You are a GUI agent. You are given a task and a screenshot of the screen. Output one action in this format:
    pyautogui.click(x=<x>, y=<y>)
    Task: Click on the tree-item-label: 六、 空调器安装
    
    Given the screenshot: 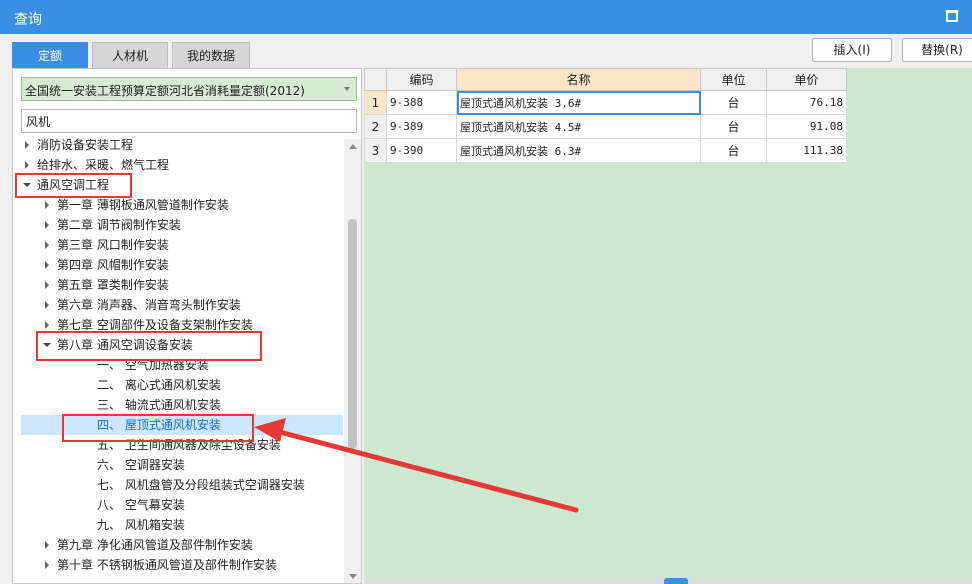 What is the action you would take?
    pyautogui.click(x=141, y=465)
    